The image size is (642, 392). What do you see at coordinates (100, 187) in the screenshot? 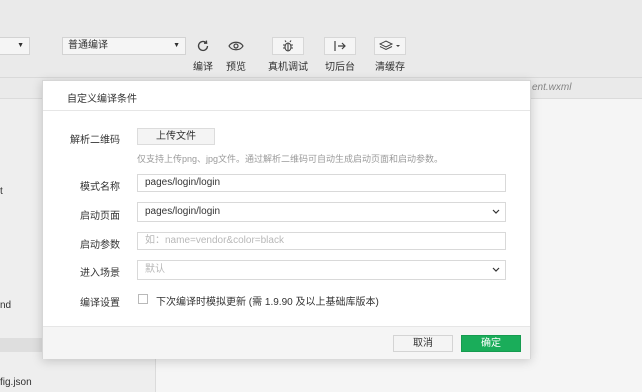
I see `mode-name-label: 模式名称` at bounding box center [100, 187].